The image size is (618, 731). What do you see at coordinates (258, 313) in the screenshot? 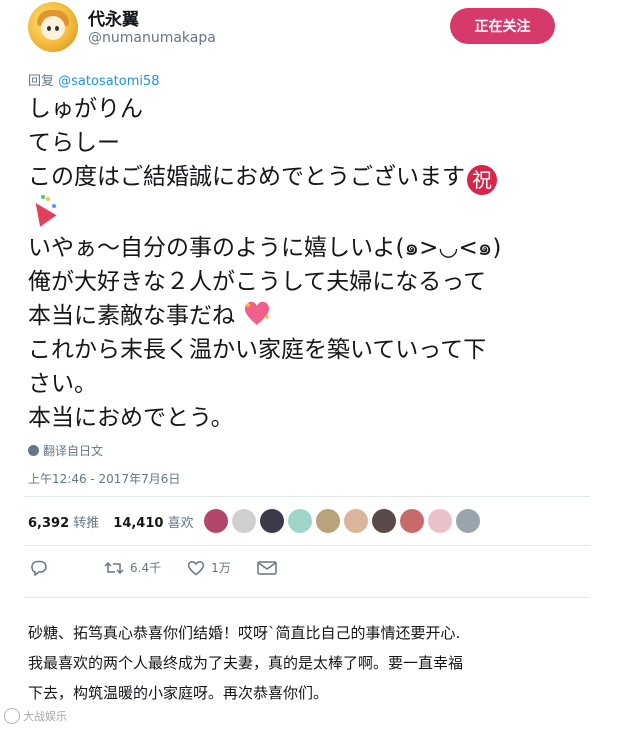
I see `sparkling-heart-icon` at bounding box center [258, 313].